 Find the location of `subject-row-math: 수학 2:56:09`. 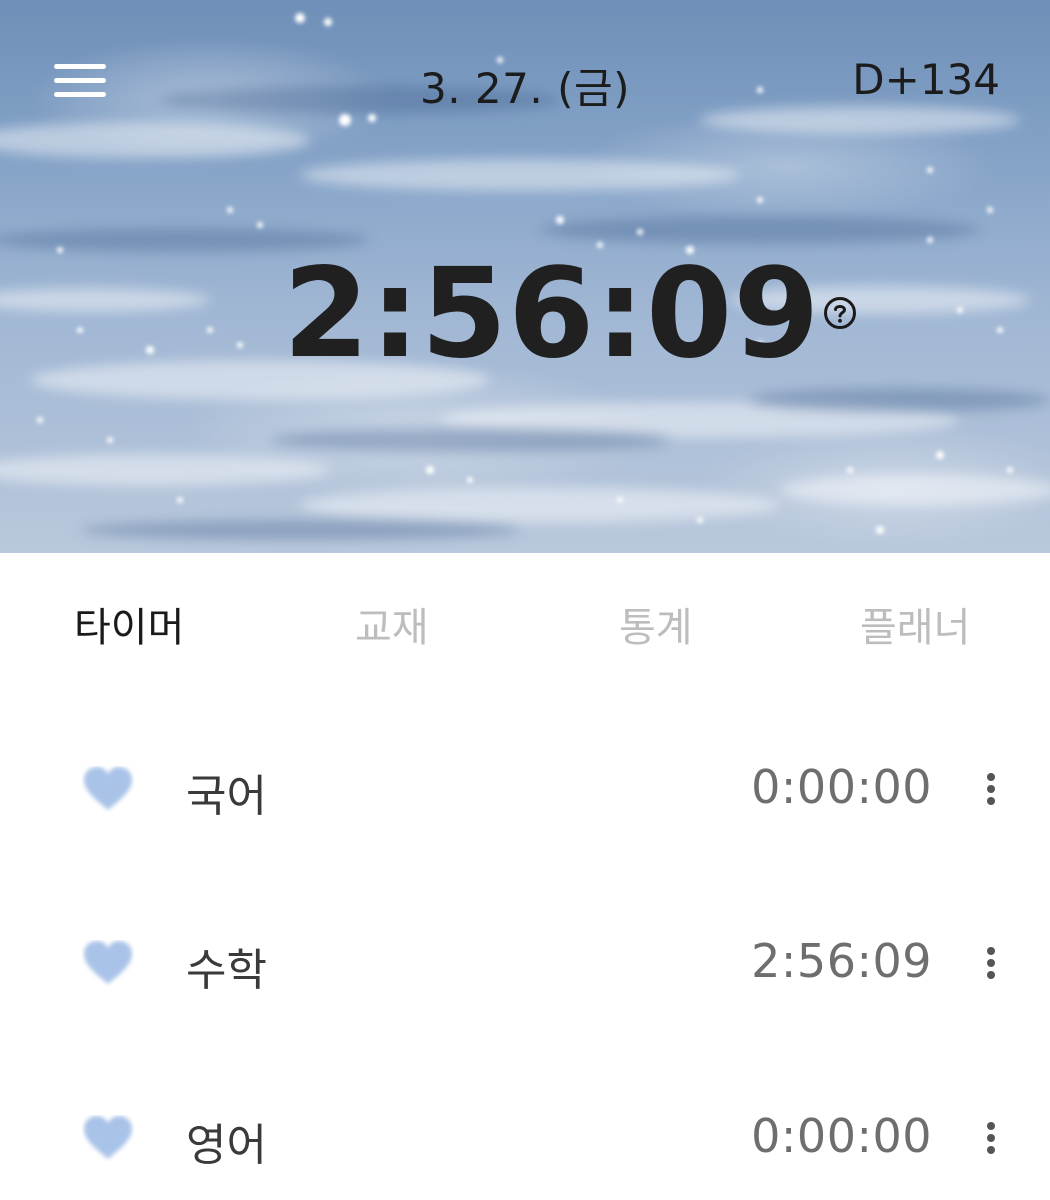

subject-row-math: 수학 2:56:09 is located at coordinates (525, 962).